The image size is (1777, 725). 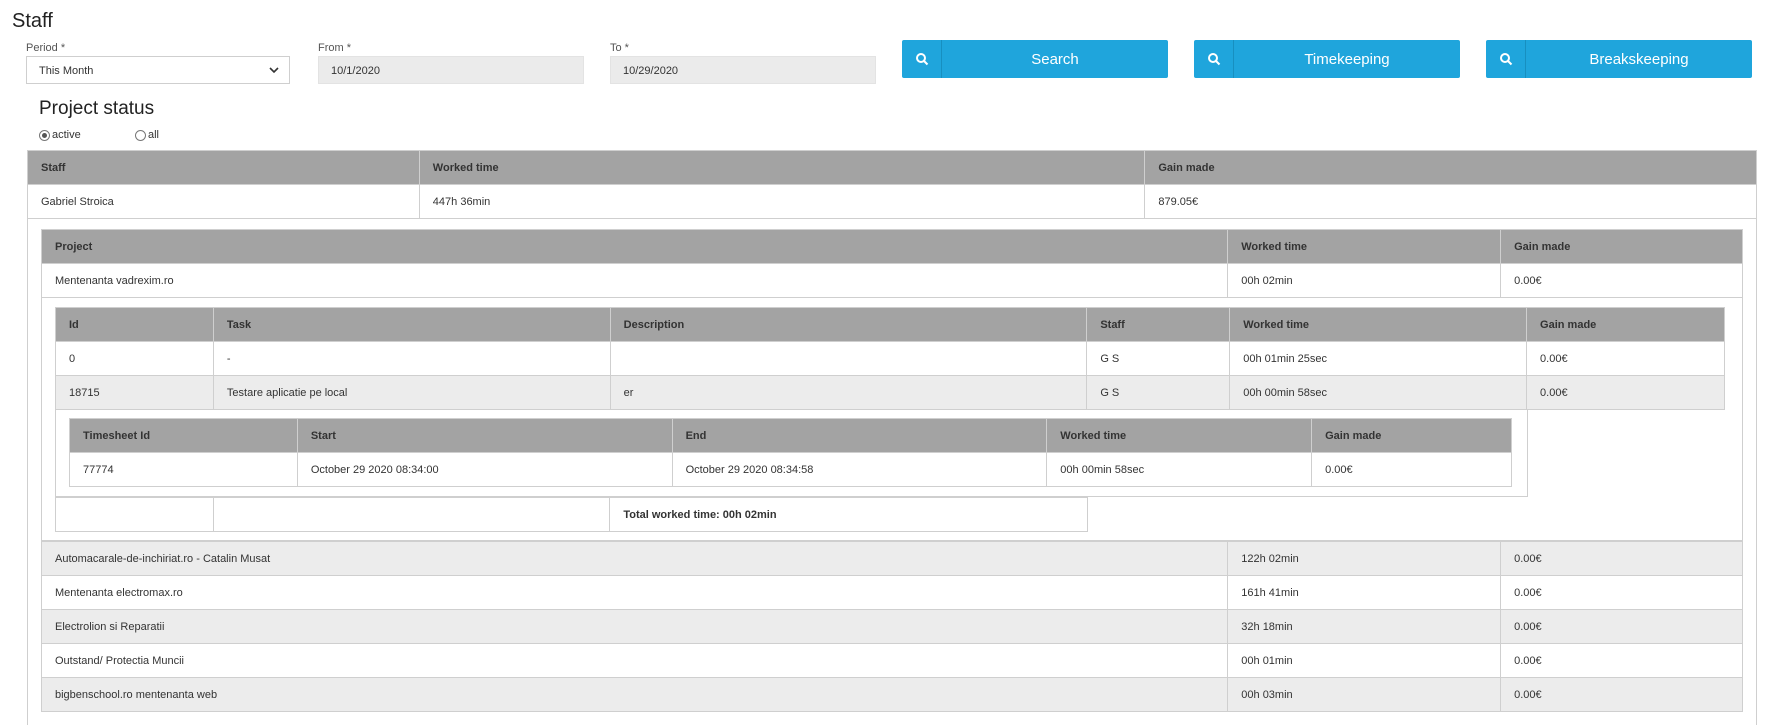 I want to click on task-id: 0, so click(x=134, y=358).